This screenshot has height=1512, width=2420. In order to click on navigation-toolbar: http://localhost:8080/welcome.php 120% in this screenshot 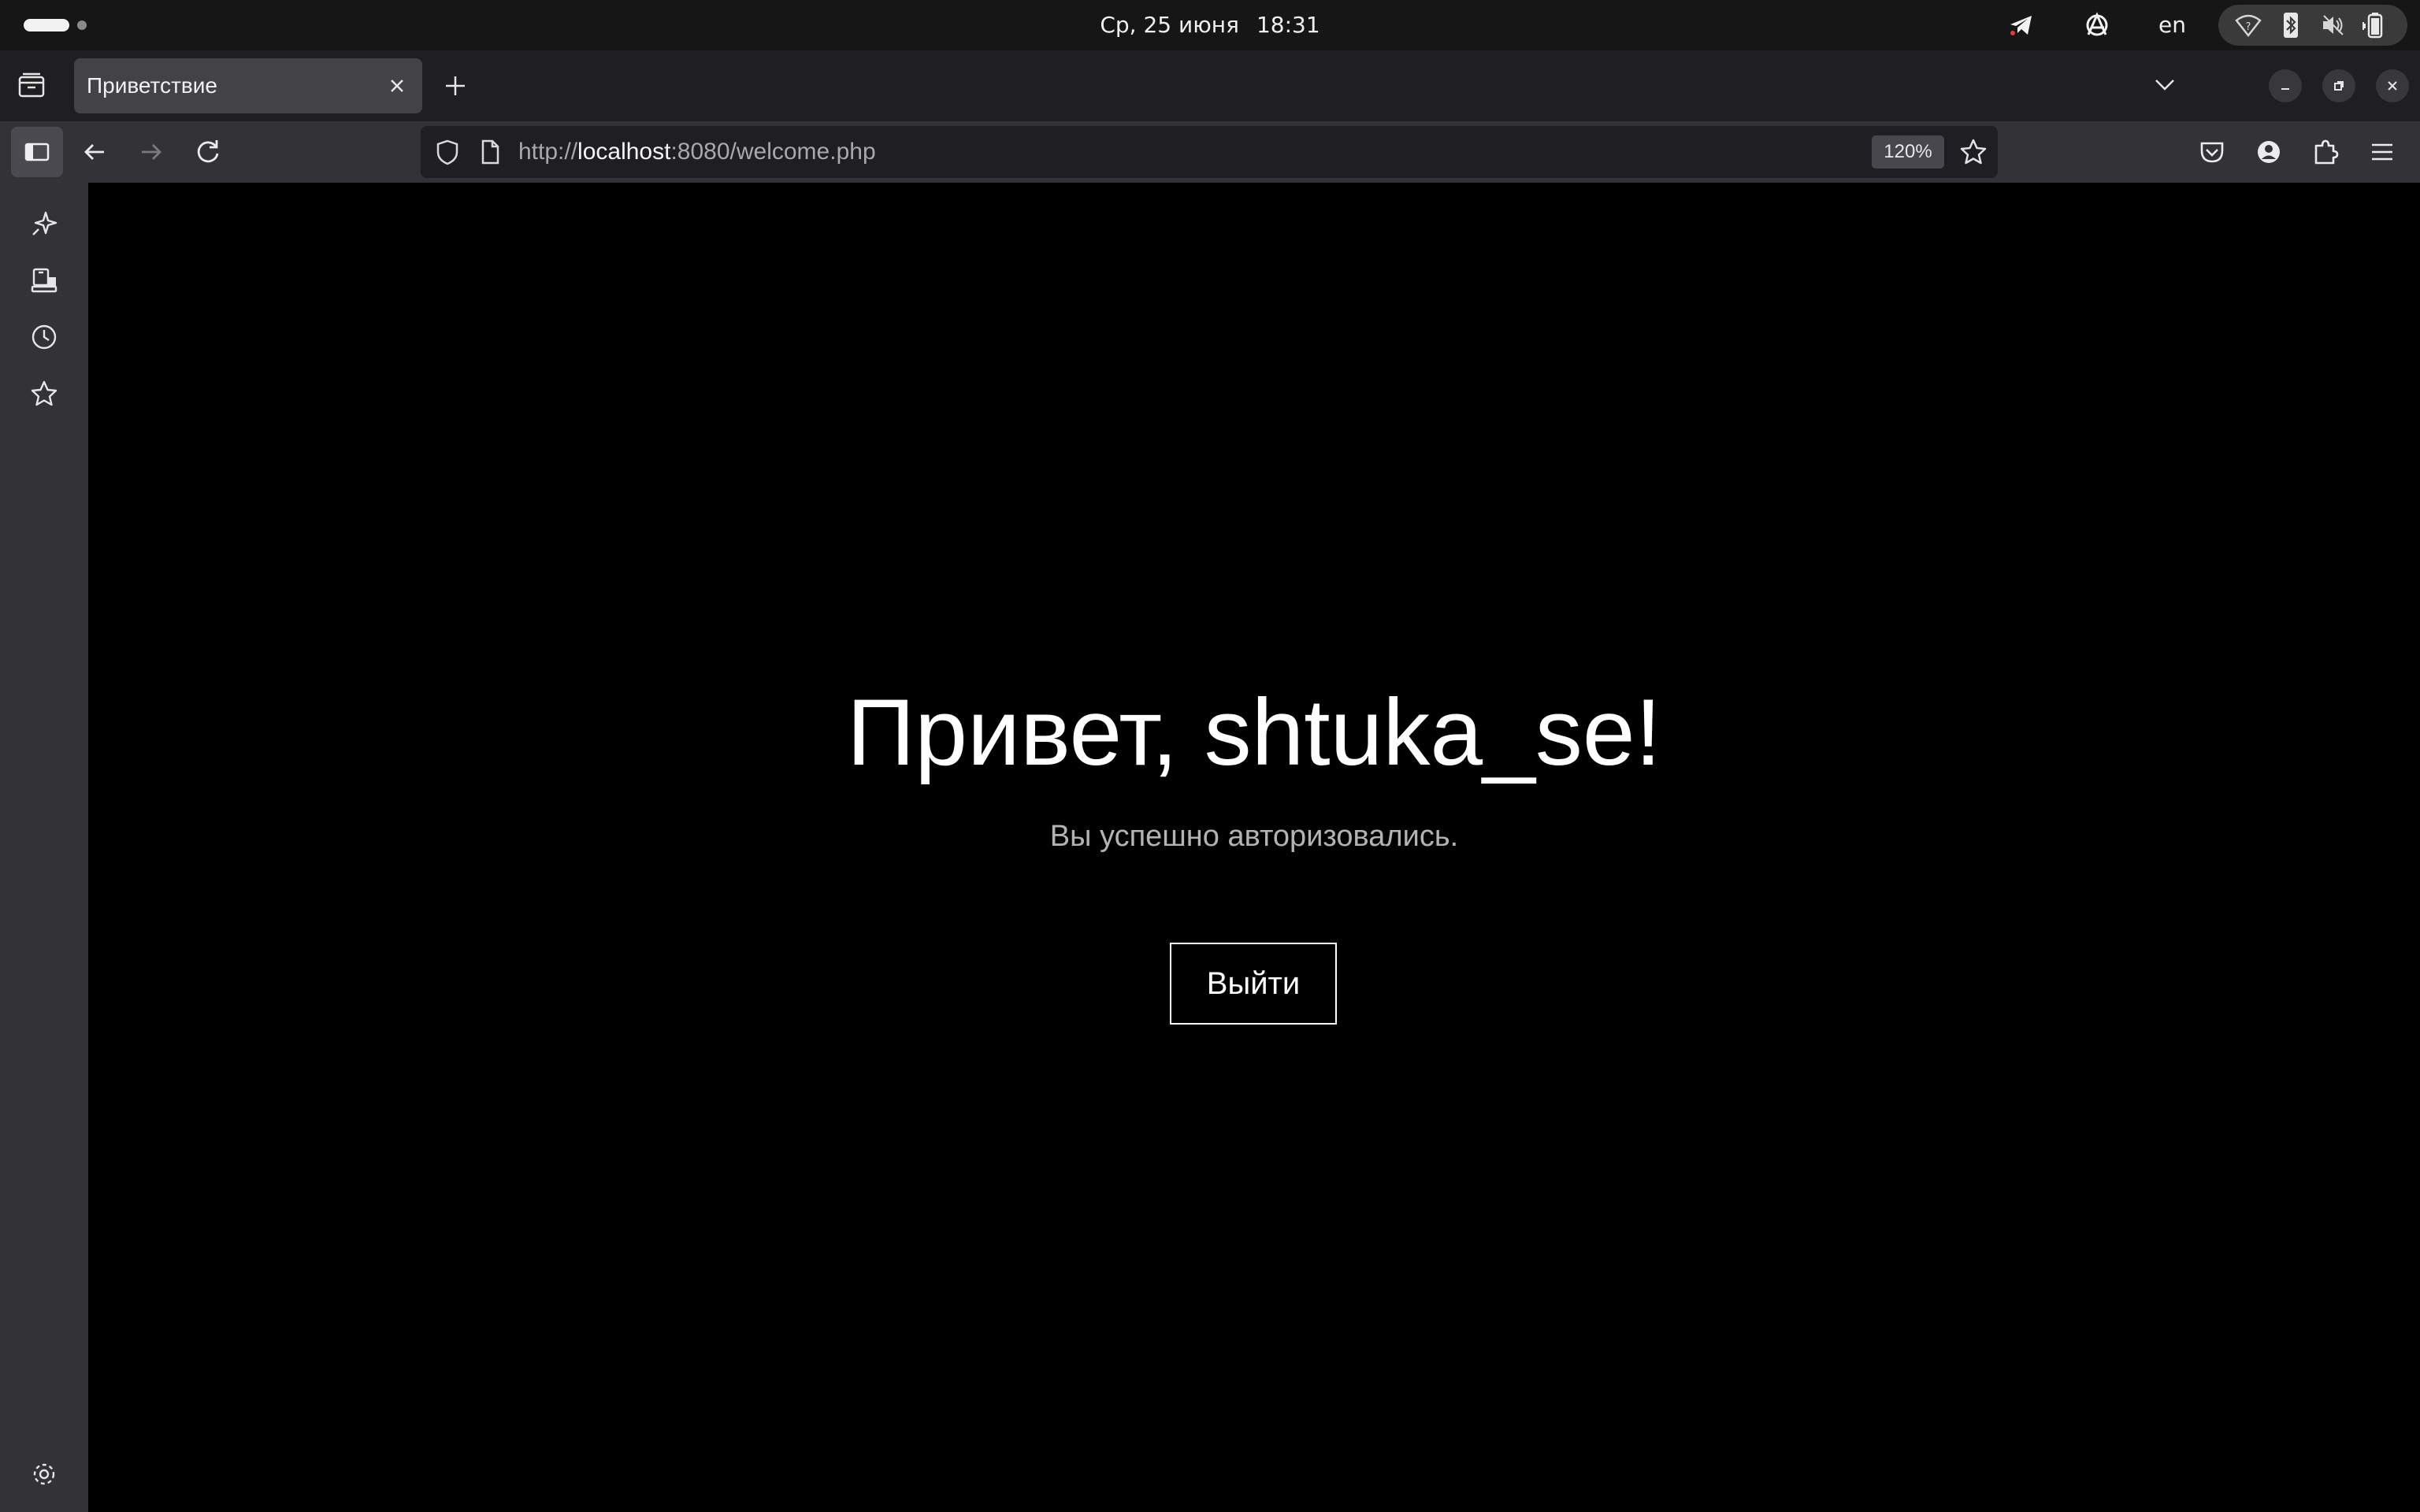, I will do `click(1210, 152)`.